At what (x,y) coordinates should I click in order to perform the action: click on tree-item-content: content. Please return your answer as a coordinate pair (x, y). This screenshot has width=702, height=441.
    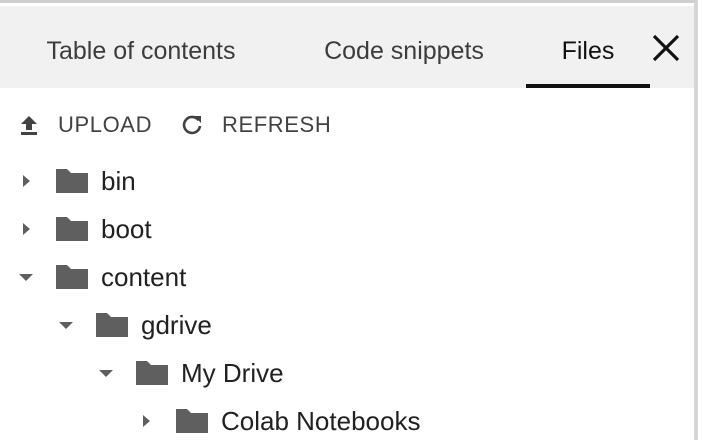
    Looking at the image, I should click on (101, 277).